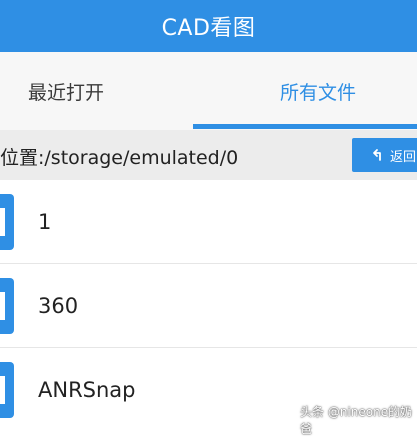  I want to click on back-arrow-icon, so click(377, 155).